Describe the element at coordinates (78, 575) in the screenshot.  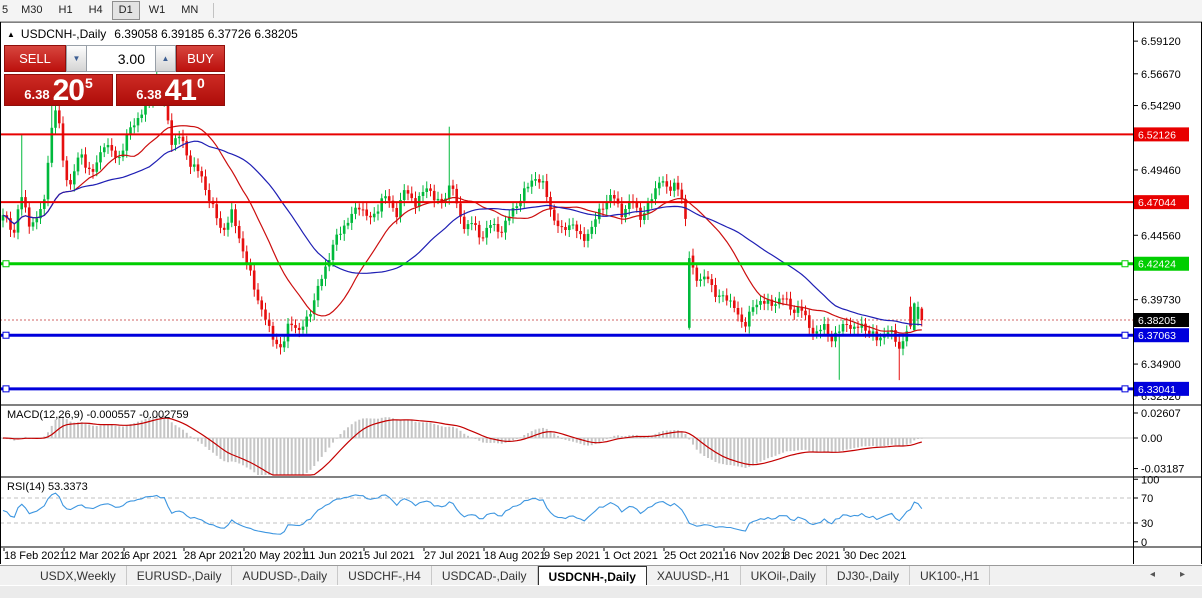
I see `tab-usdx-weekly: USDX,Weekly` at that location.